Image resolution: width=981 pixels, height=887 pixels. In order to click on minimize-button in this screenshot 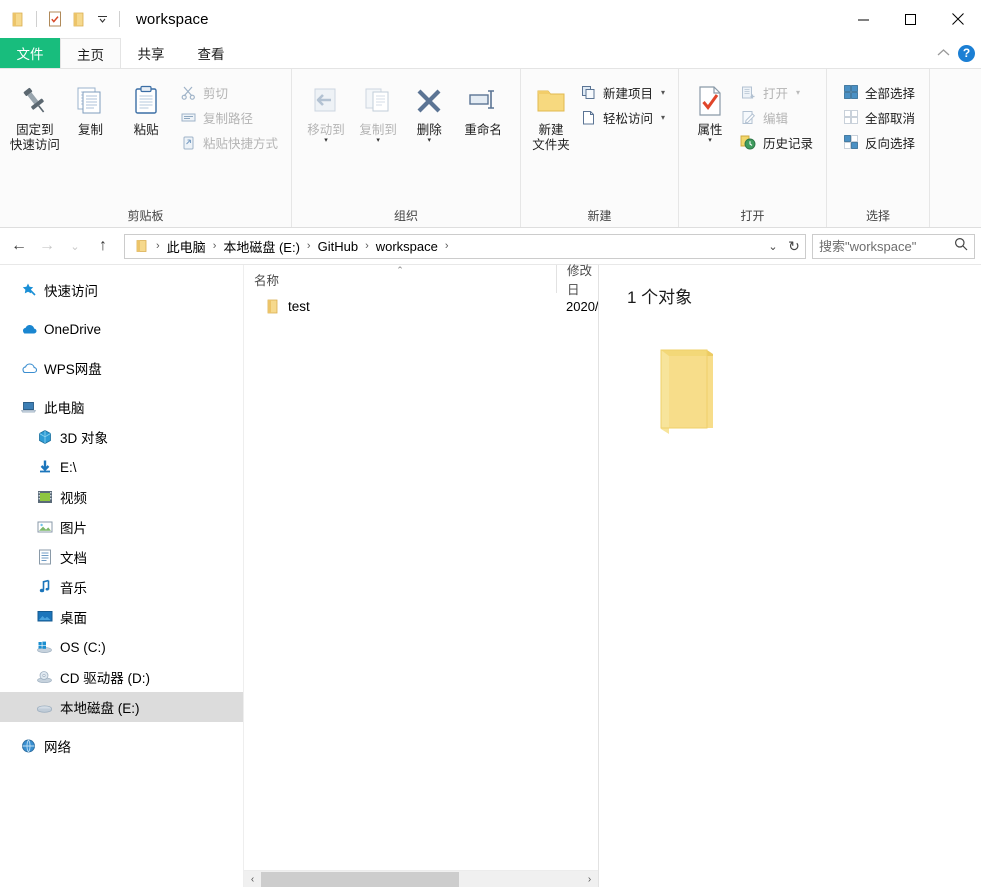, I will do `click(863, 19)`.